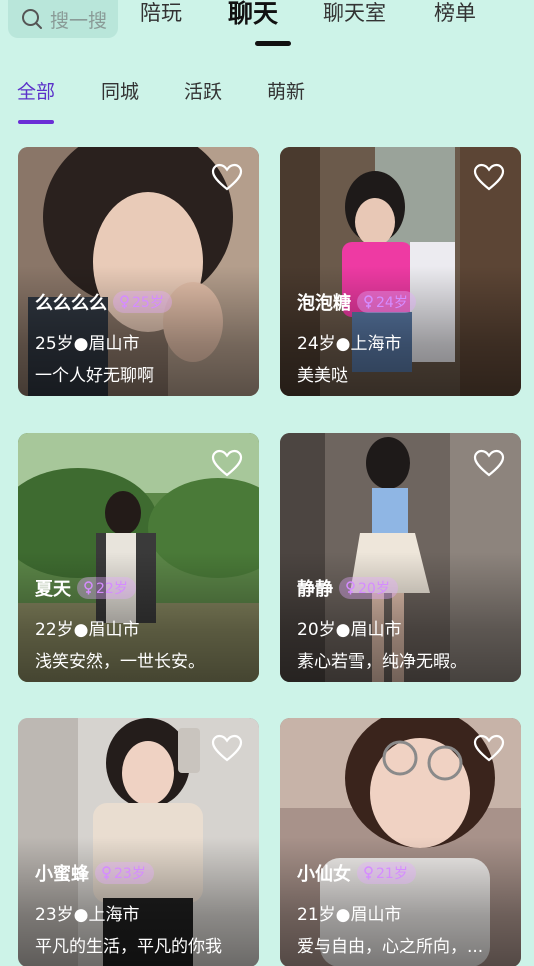 The width and height of the screenshot is (534, 966). I want to click on age-badge-text: 23岁, so click(130, 874).